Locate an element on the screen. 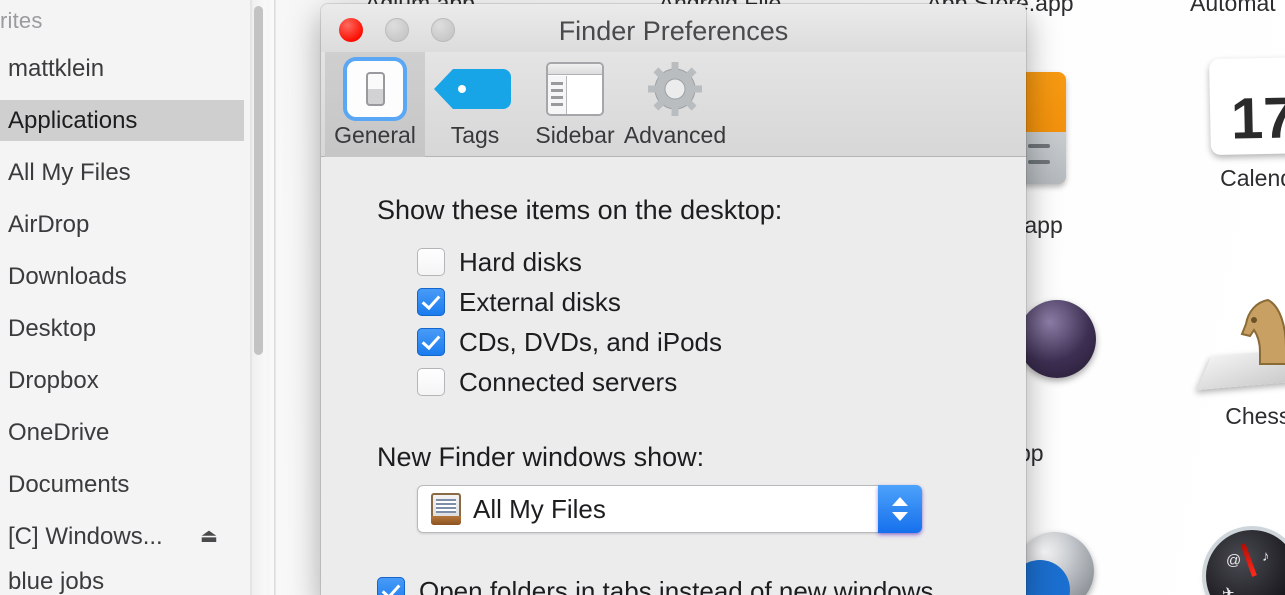  sidebar-item-mattklein: mattklein is located at coordinates (122, 68).